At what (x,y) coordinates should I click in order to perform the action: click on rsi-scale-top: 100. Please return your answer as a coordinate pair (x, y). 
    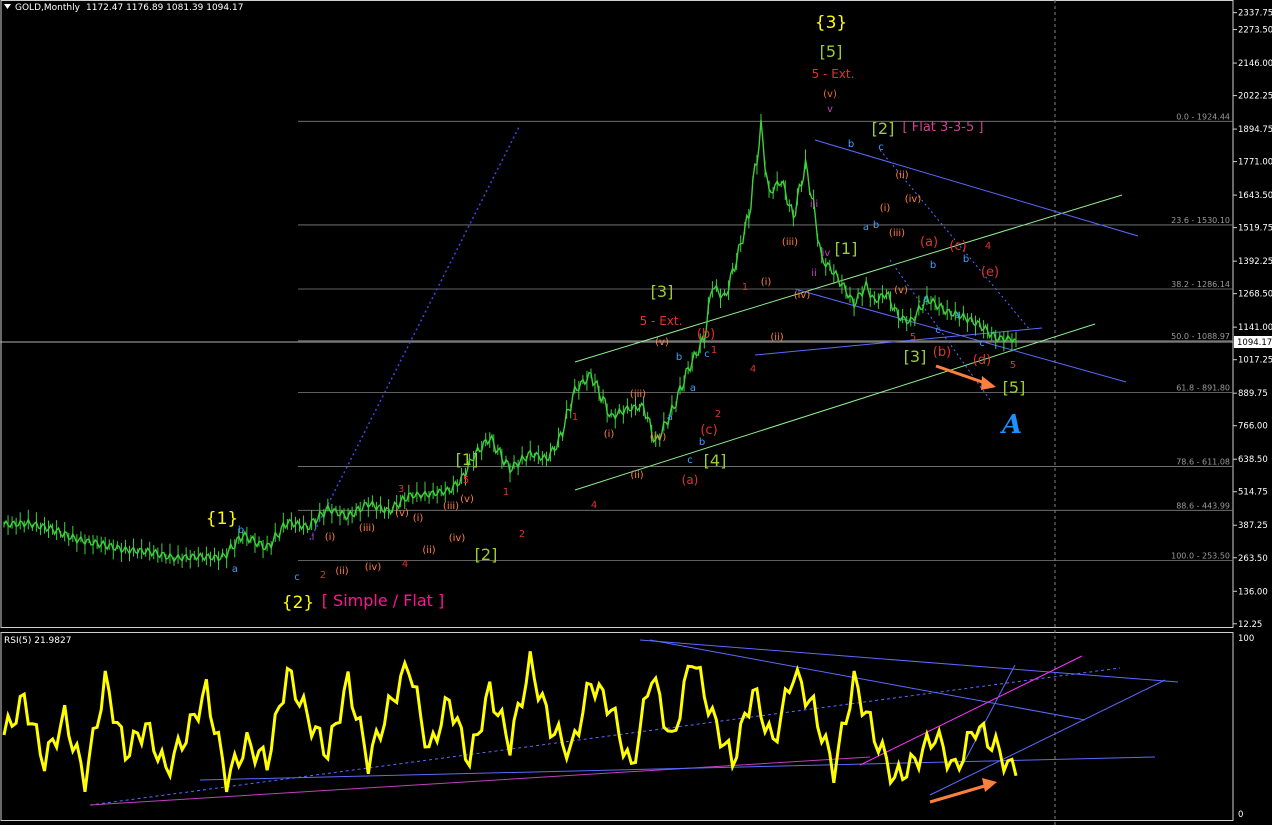
    Looking at the image, I should click on (1246, 639).